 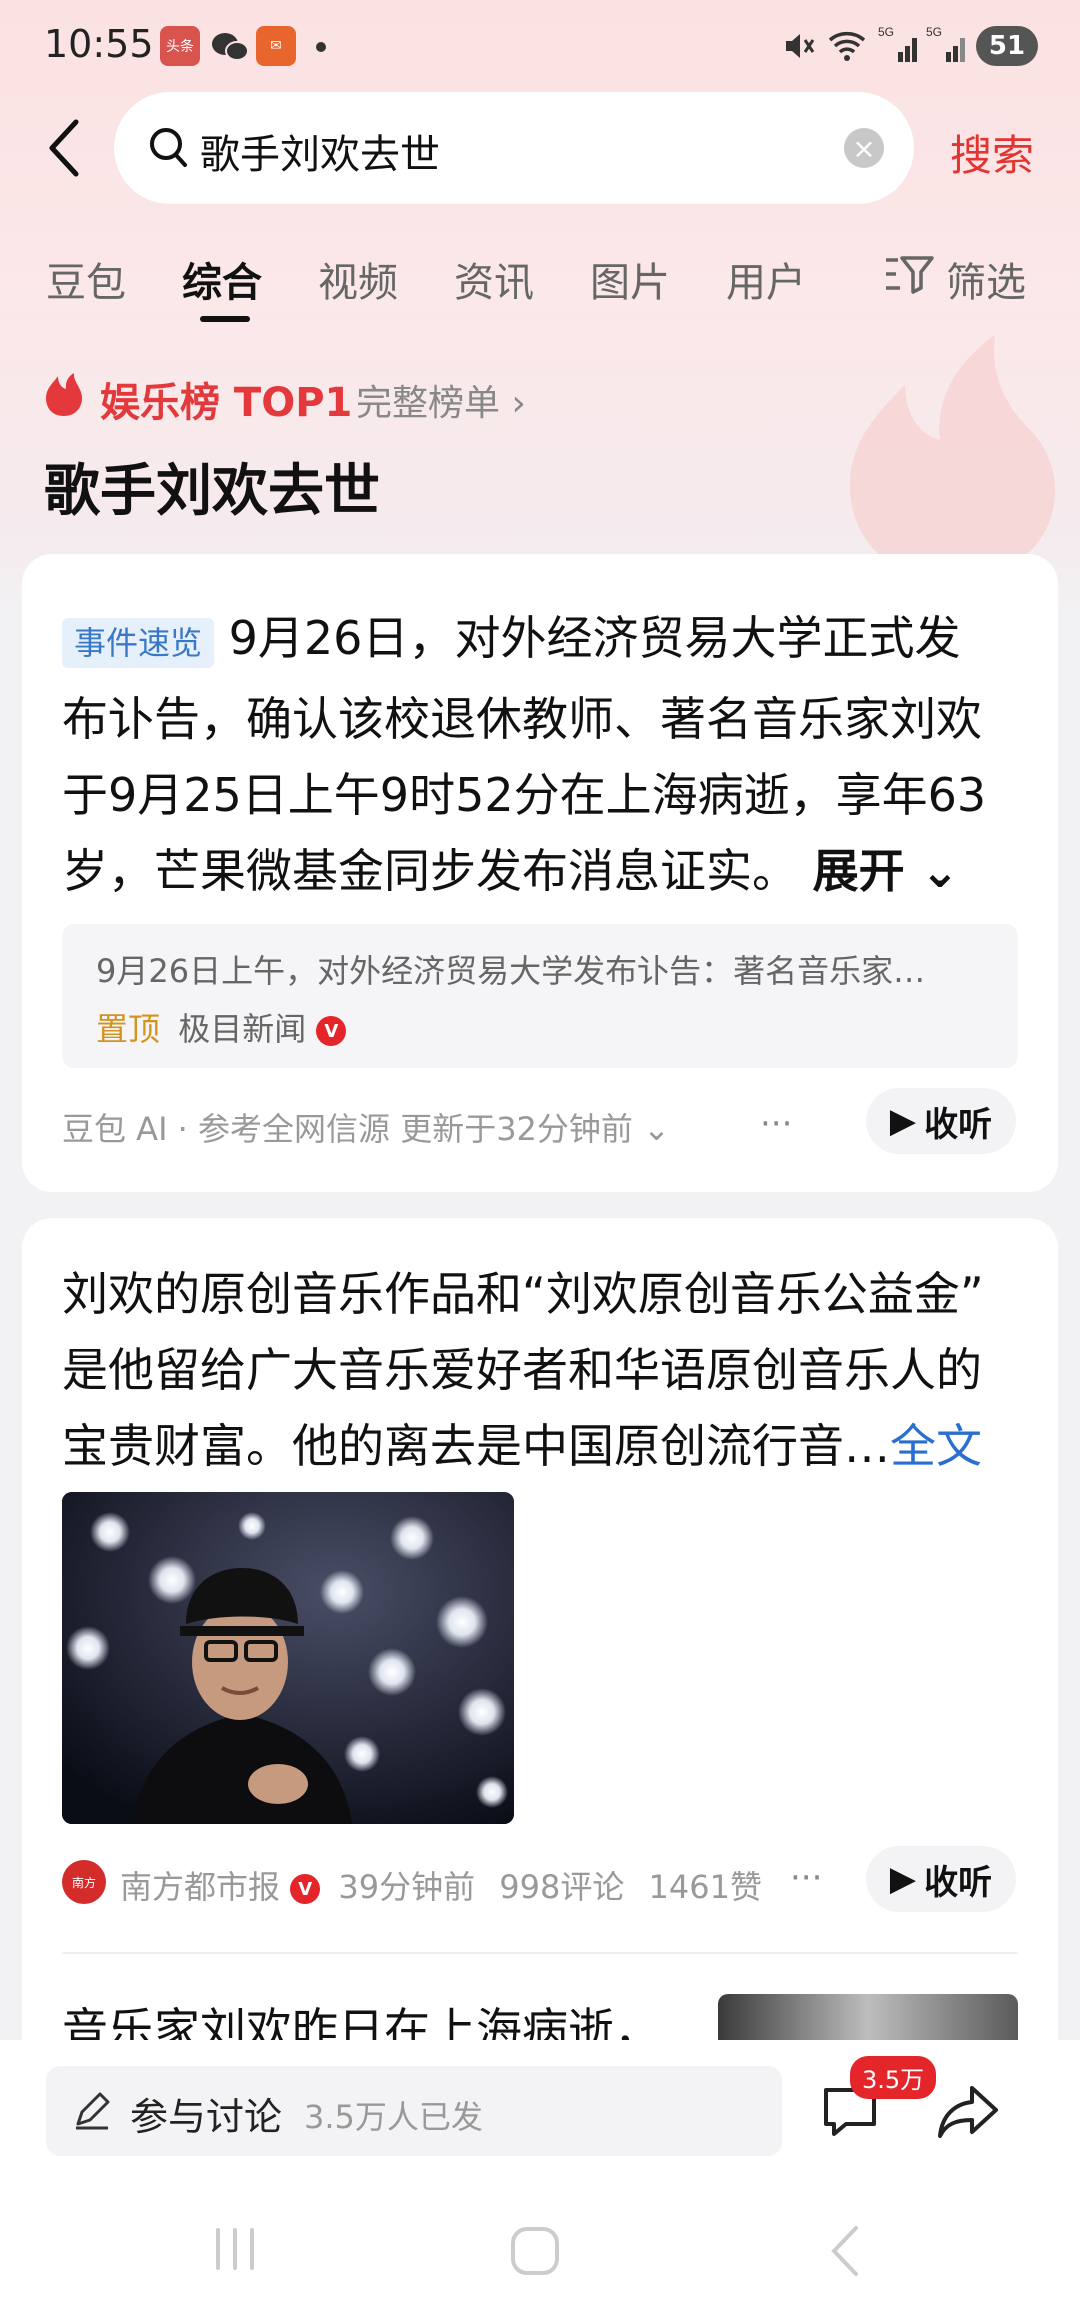 I want to click on filter-button: 筛选, so click(x=955, y=279).